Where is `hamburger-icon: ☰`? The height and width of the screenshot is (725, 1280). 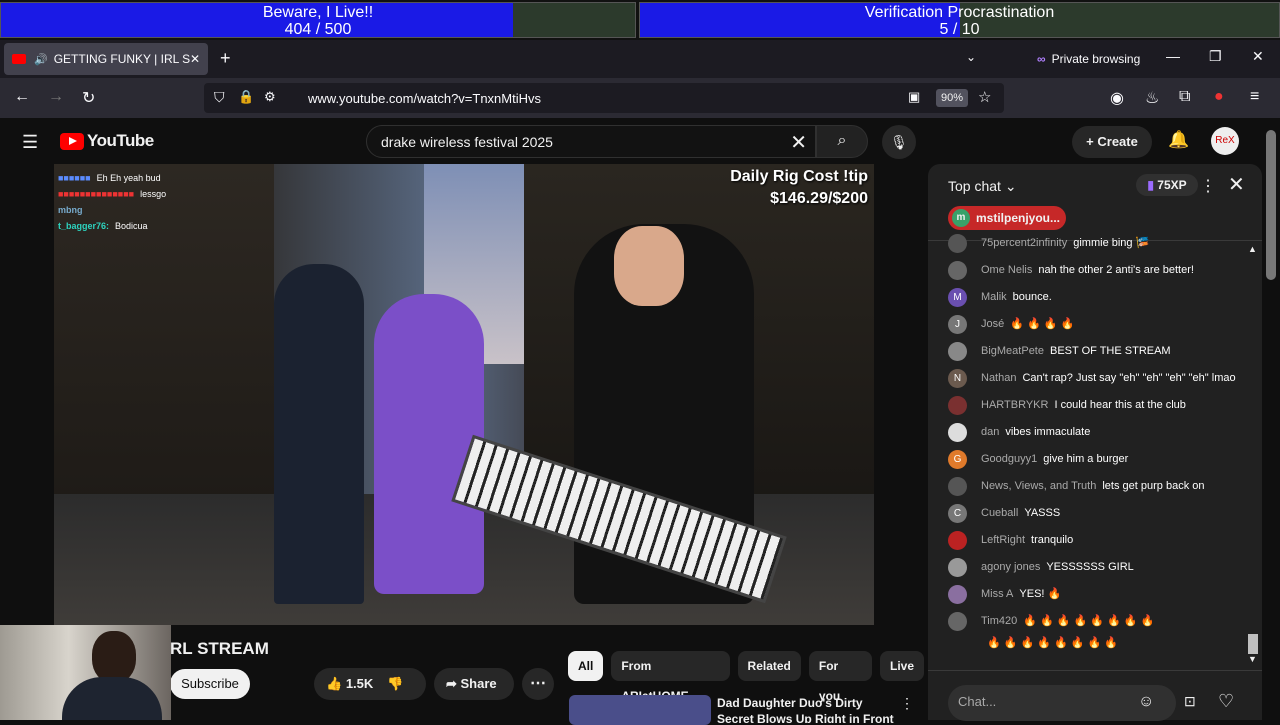 hamburger-icon: ☰ is located at coordinates (30, 142).